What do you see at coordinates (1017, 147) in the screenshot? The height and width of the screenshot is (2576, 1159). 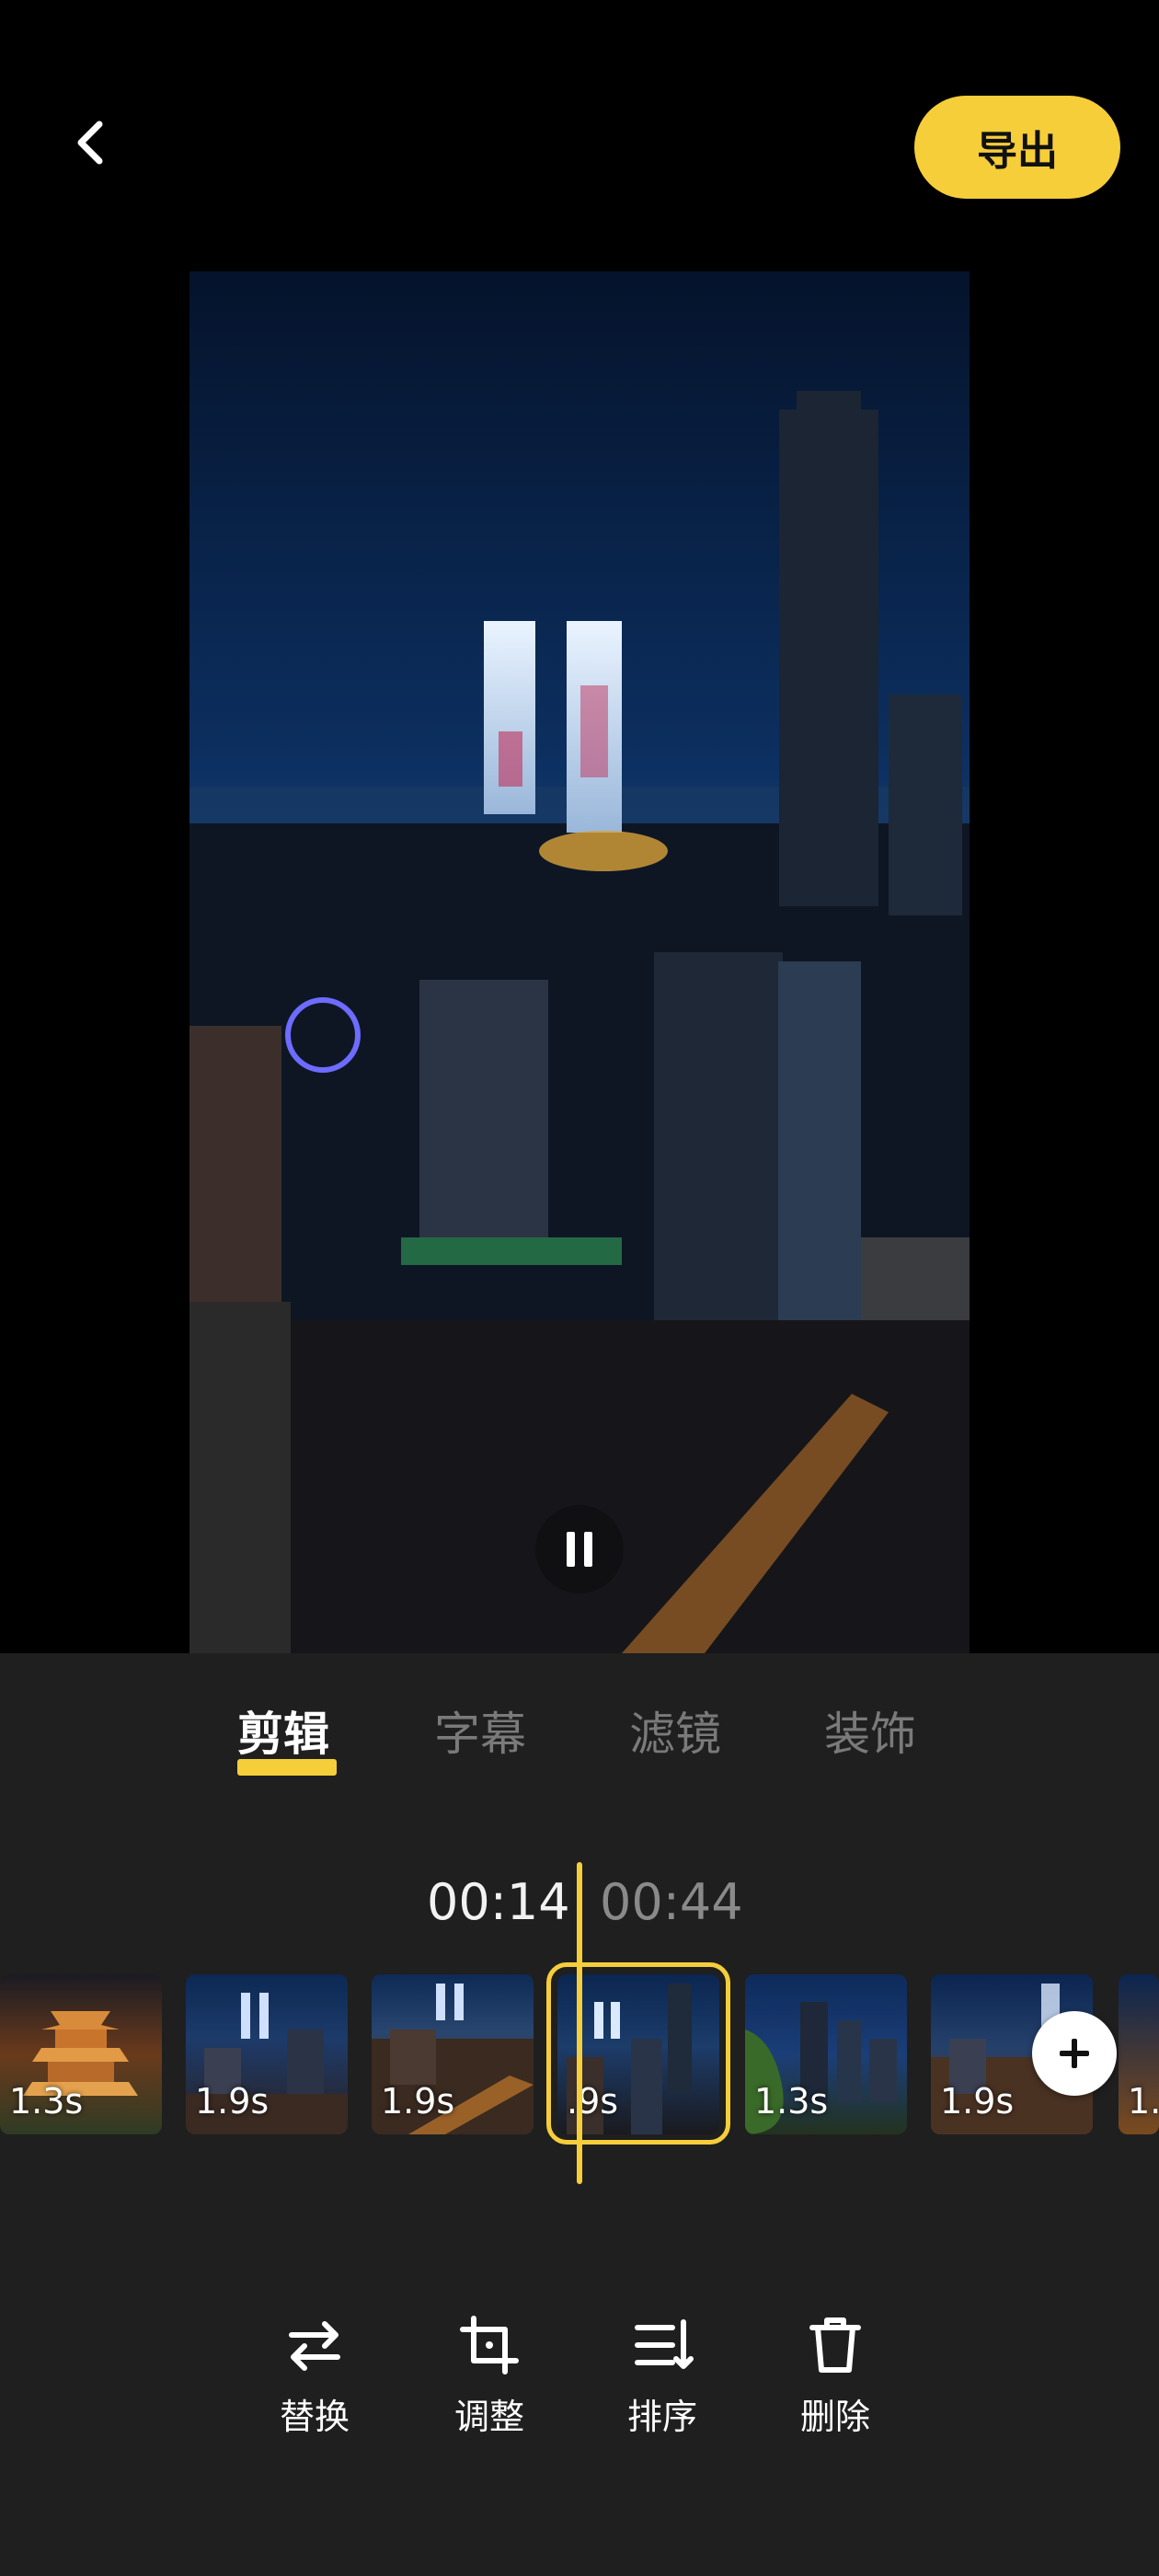 I see `export-button: 导出` at bounding box center [1017, 147].